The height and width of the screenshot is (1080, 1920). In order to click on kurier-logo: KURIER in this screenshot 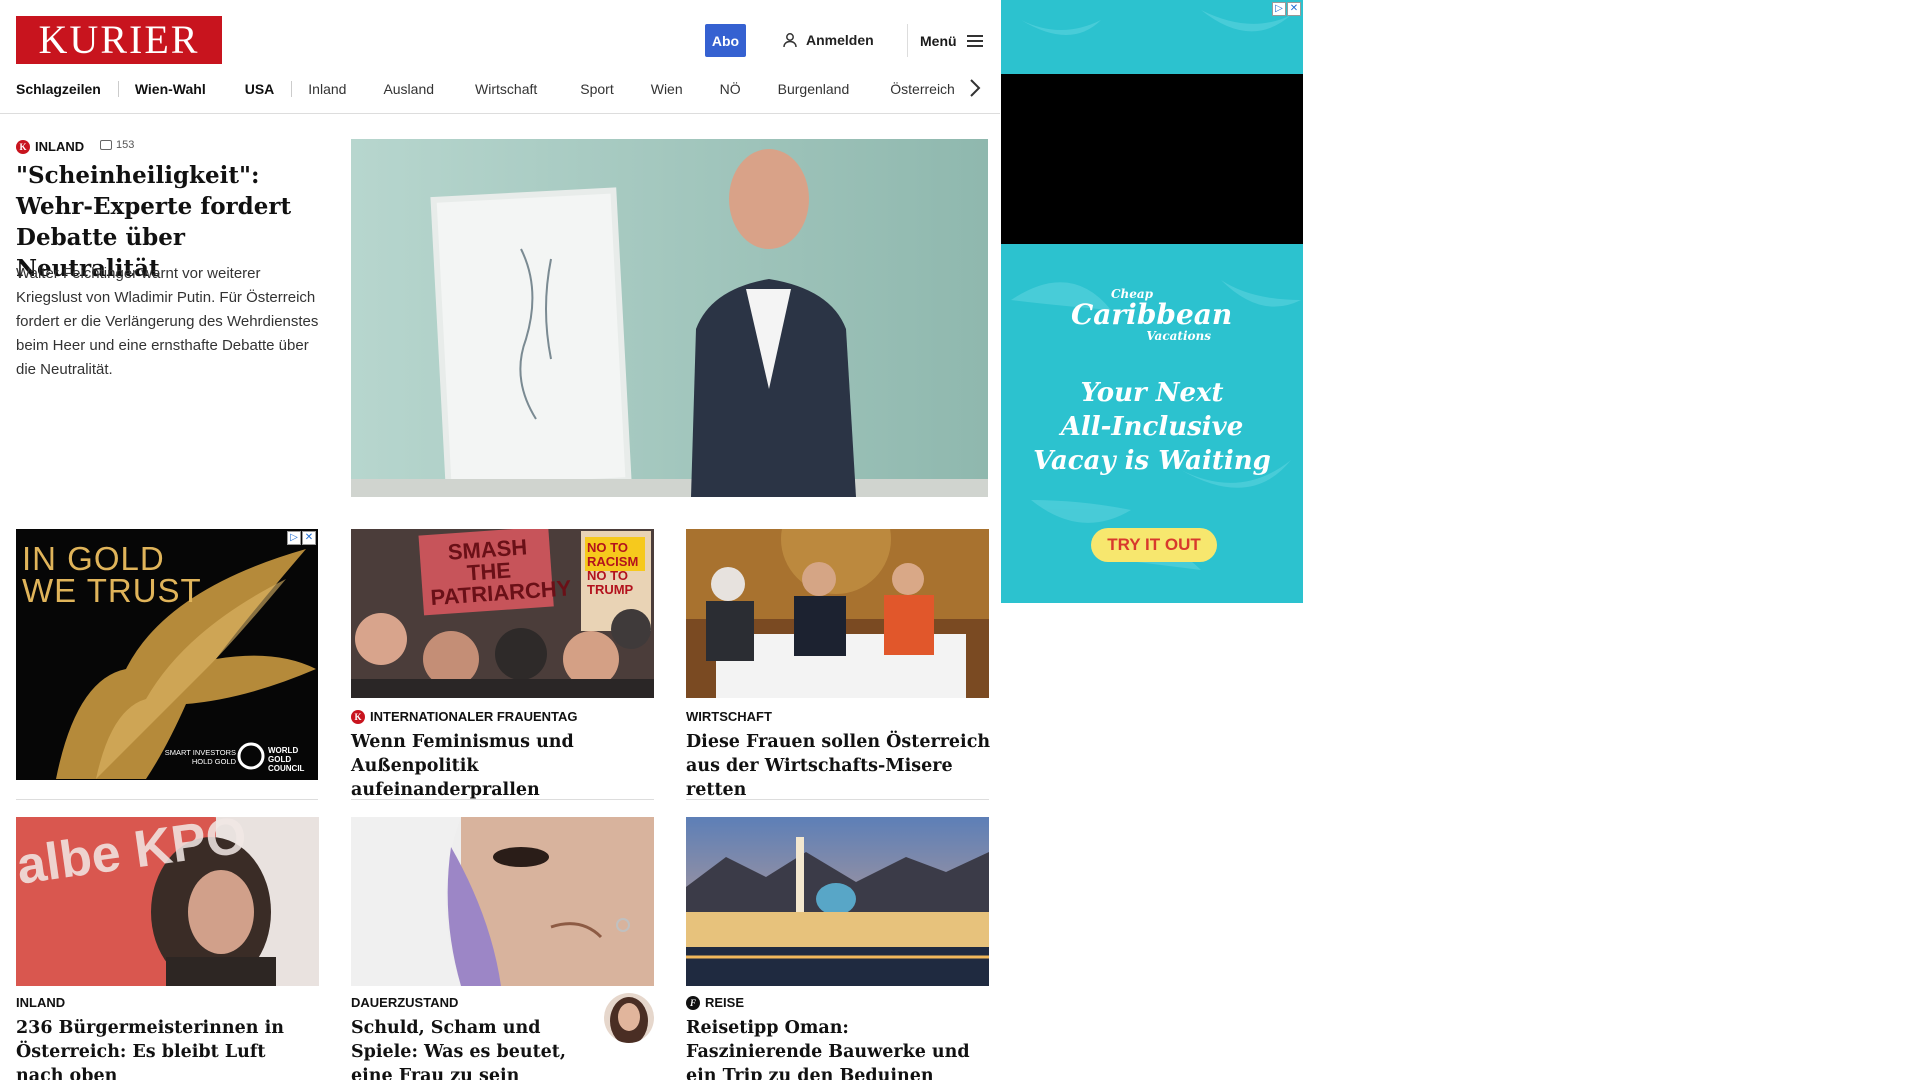, I will do `click(119, 40)`.